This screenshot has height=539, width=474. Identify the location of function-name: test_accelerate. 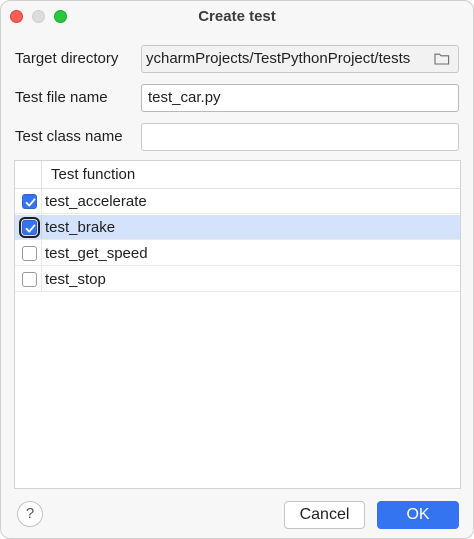
(96, 201).